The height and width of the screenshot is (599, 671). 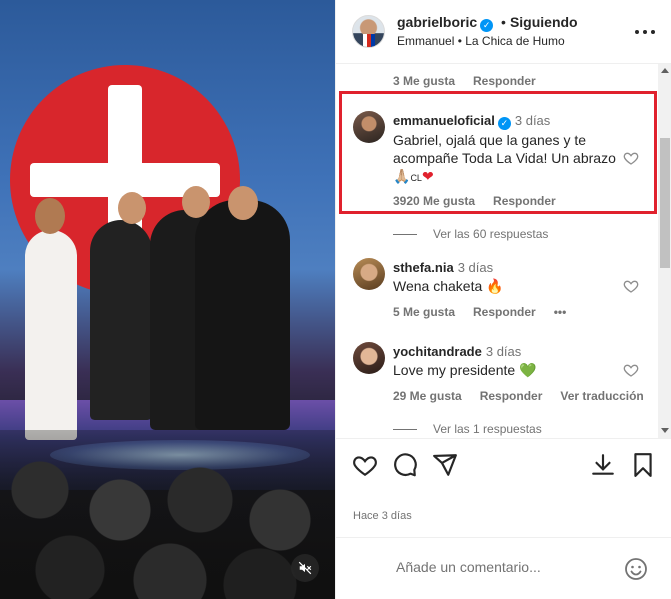 I want to click on more-options-icon, so click(x=645, y=32).